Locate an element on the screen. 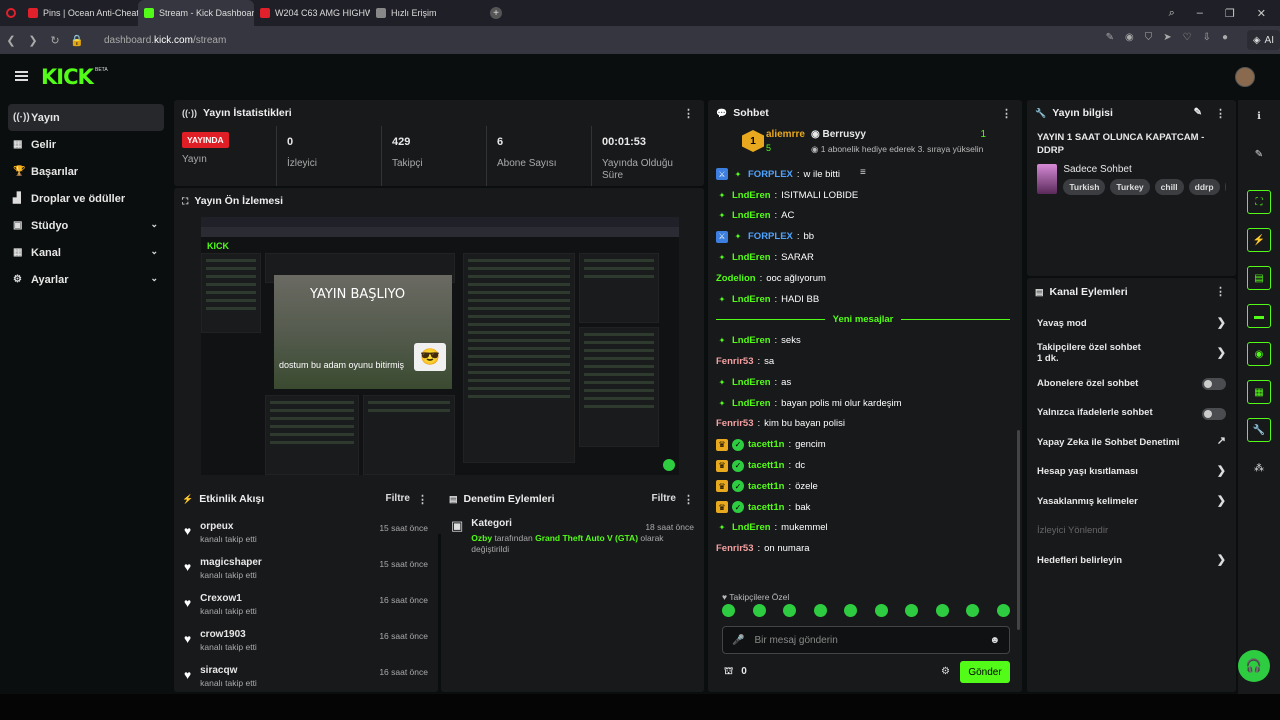 The image size is (1280, 720). emoji-icon: ☻ is located at coordinates (994, 640).